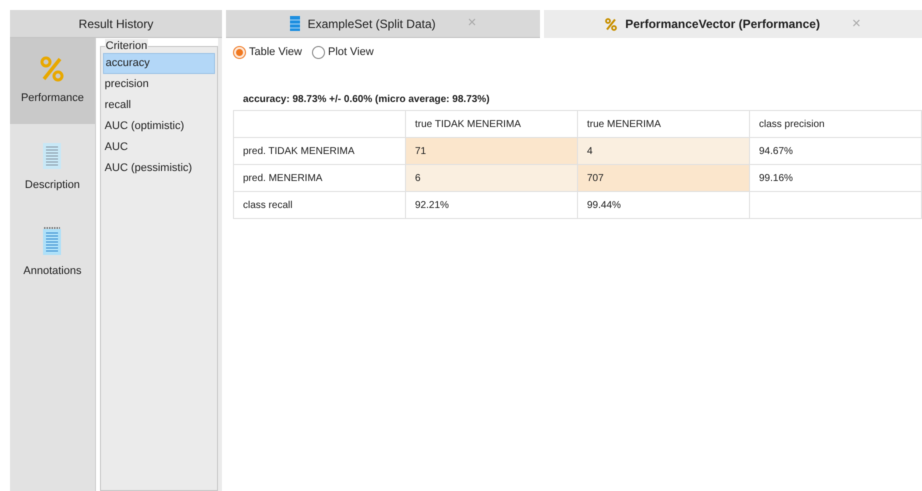 This screenshot has height=491, width=922. I want to click on sidebar-item: Description, so click(52, 167).